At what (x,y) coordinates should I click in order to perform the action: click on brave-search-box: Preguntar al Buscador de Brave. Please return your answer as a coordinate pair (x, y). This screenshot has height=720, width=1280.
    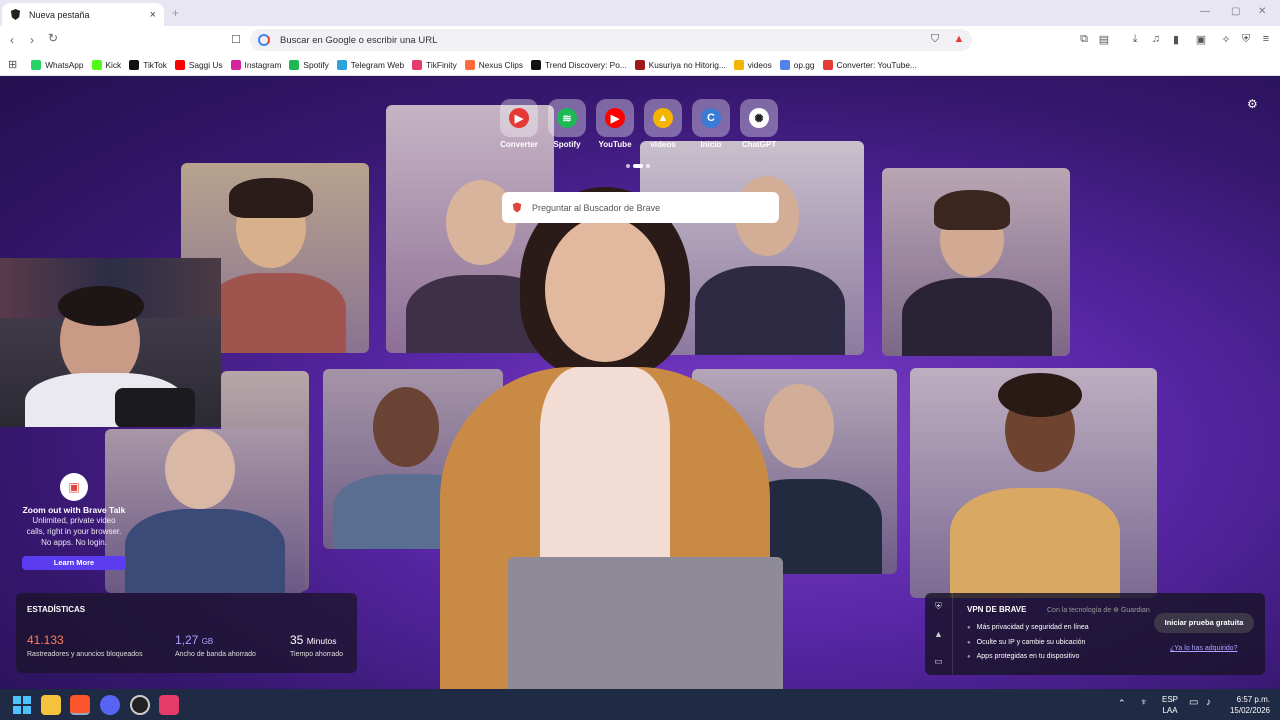
    Looking at the image, I should click on (640, 207).